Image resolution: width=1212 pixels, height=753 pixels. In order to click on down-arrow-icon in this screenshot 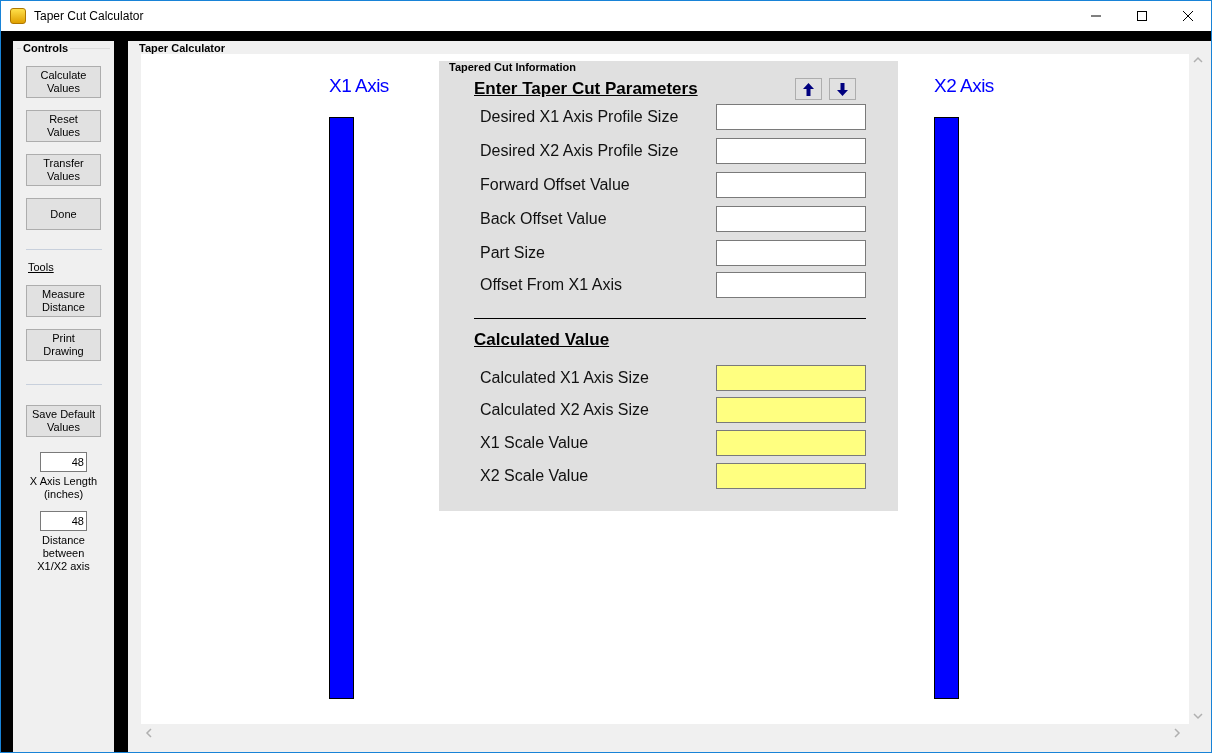, I will do `click(842, 89)`.